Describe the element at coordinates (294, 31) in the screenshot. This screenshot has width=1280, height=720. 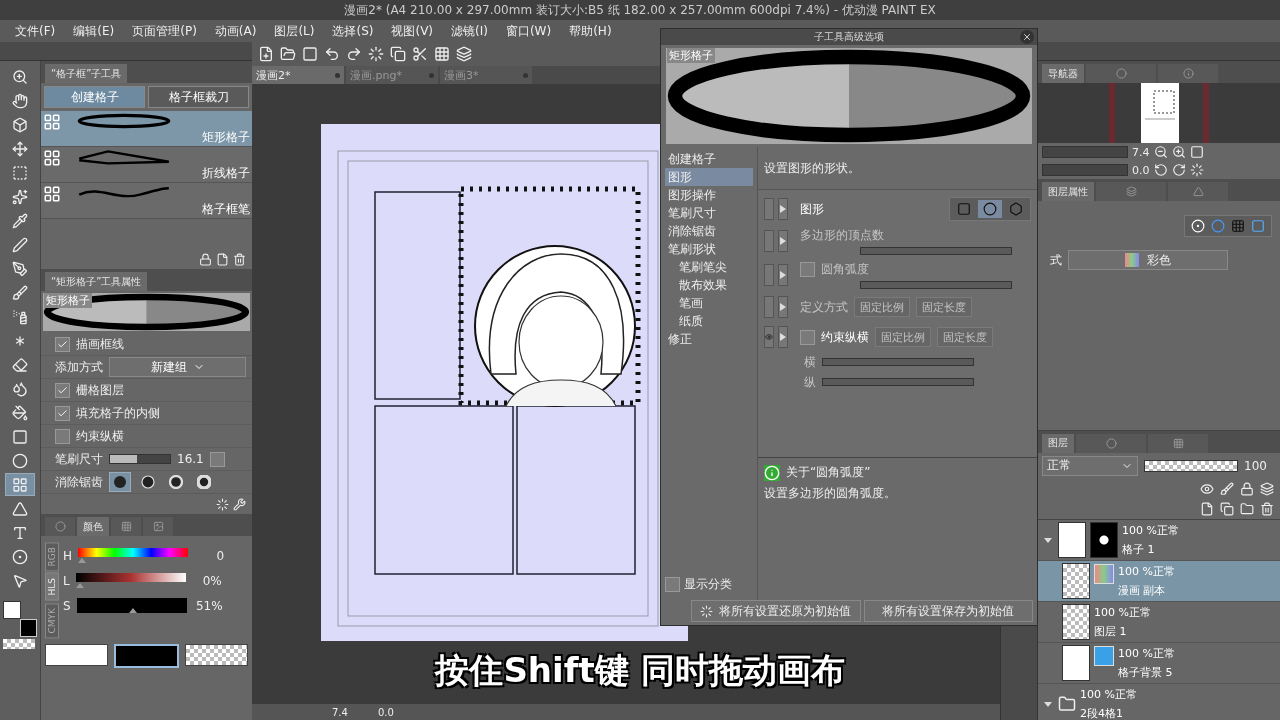
I see `menu-item: 图层(L)` at that location.